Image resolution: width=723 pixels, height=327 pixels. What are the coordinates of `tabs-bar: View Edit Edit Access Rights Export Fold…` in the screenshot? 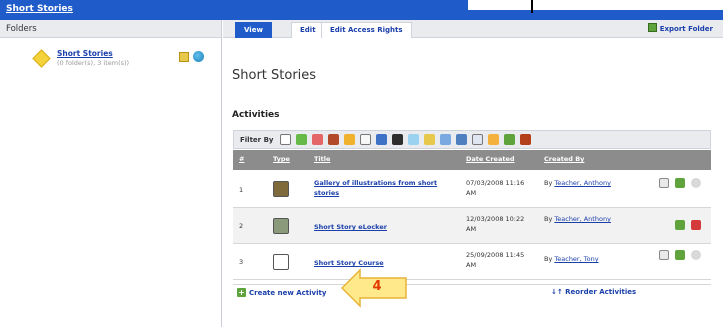 It's located at (473, 29).